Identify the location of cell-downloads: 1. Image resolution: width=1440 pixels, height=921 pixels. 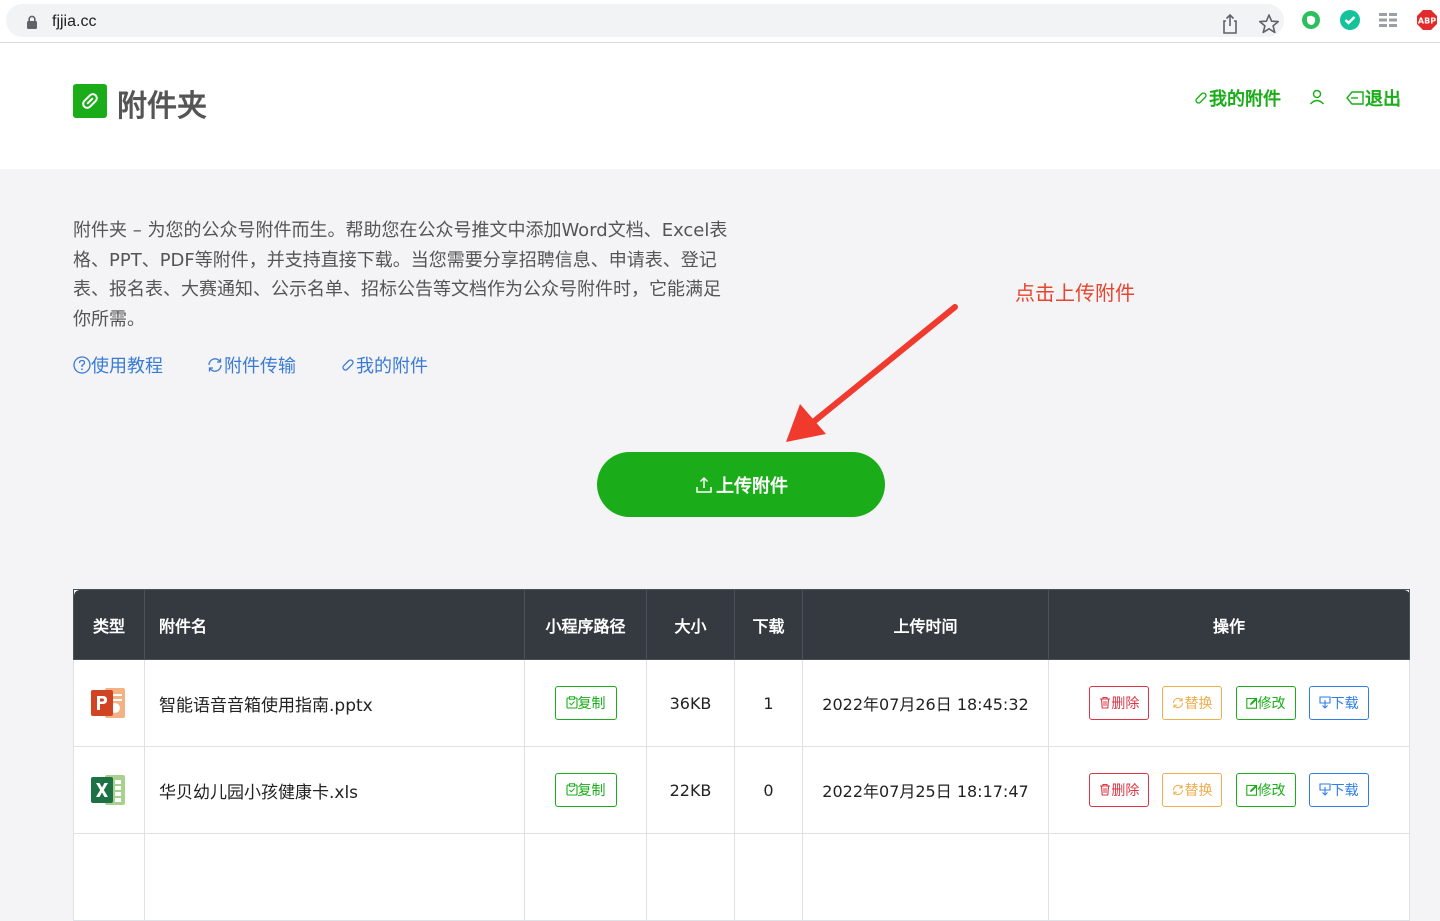
(768, 703).